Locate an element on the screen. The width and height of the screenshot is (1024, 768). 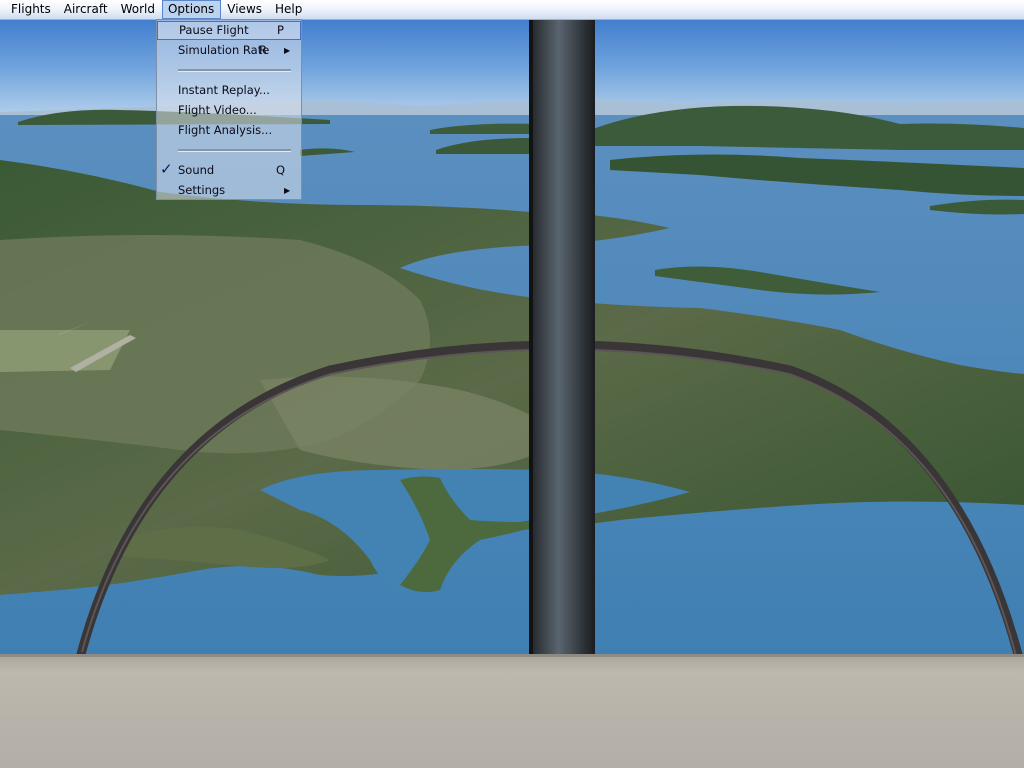
simulation-rate-shortcut: R is located at coordinates (263, 50).